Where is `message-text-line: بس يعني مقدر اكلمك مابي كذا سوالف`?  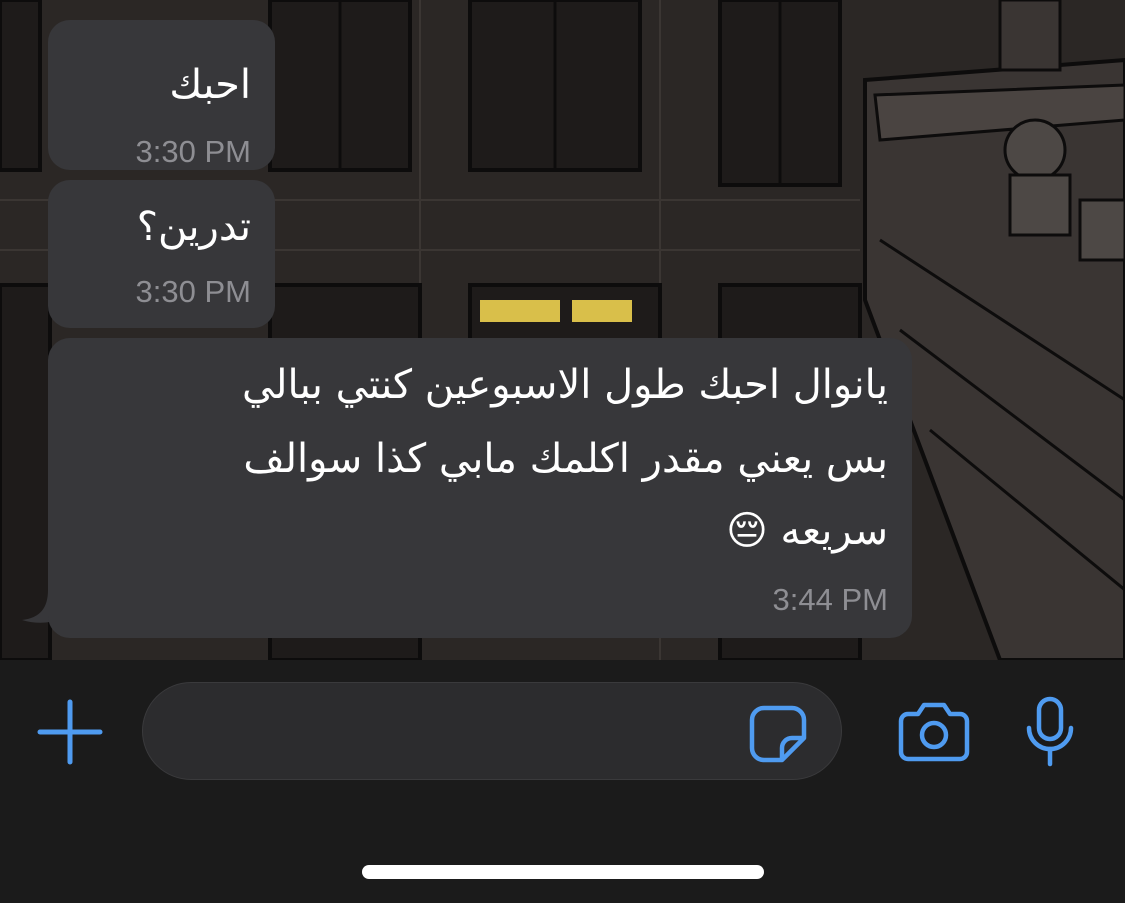
message-text-line: بس يعني مقدر اكلمك مابي كذا سوالف is located at coordinates (565, 459).